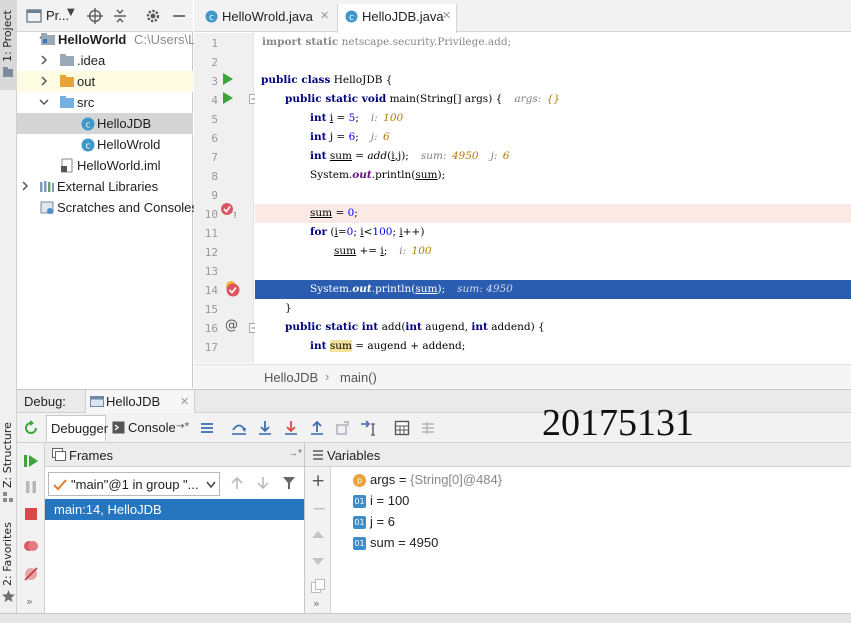 The image size is (851, 623). Describe the element at coordinates (174, 509) in the screenshot. I see `frame-row: main:14, HelloJDB` at that location.